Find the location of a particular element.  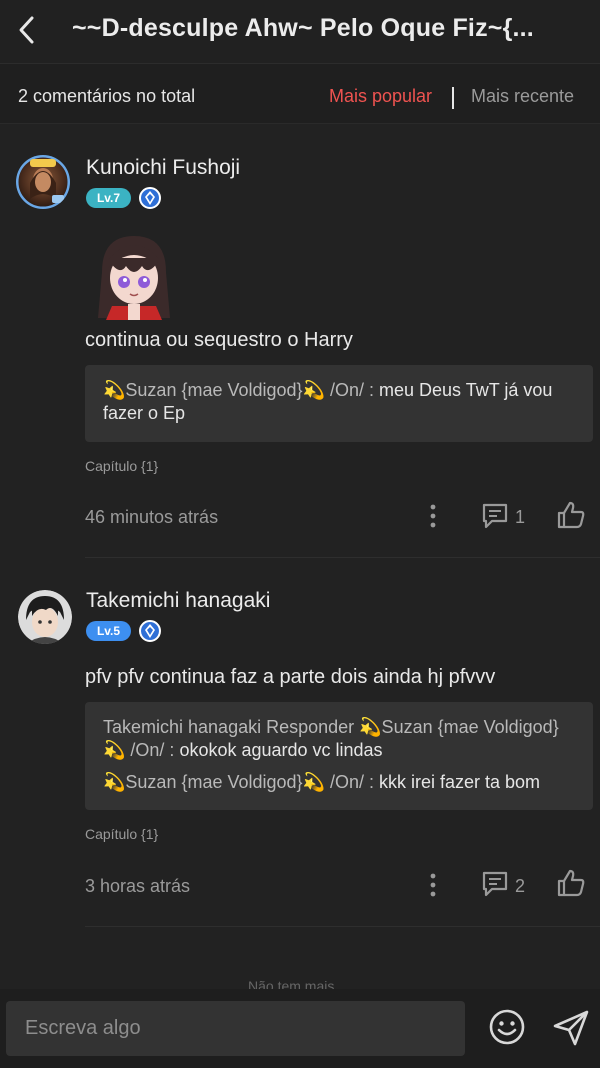

reply-count: 2 is located at coordinates (520, 886).